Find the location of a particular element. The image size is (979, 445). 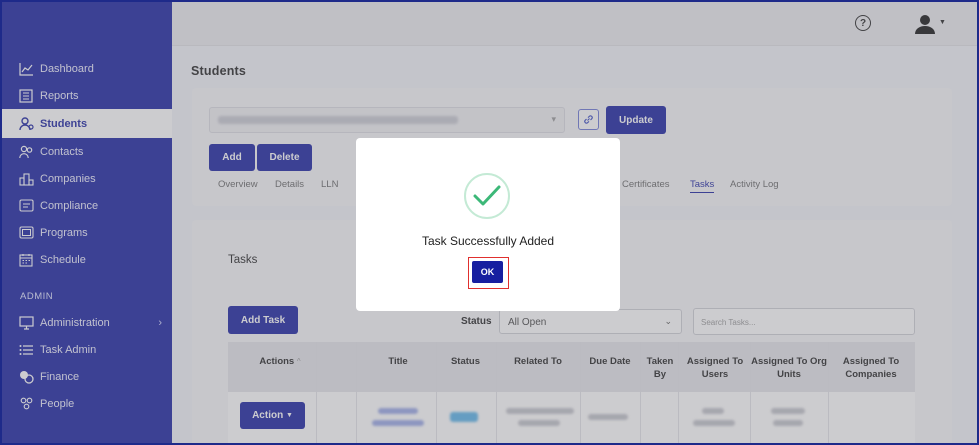

success-check-icon is located at coordinates (487, 196).